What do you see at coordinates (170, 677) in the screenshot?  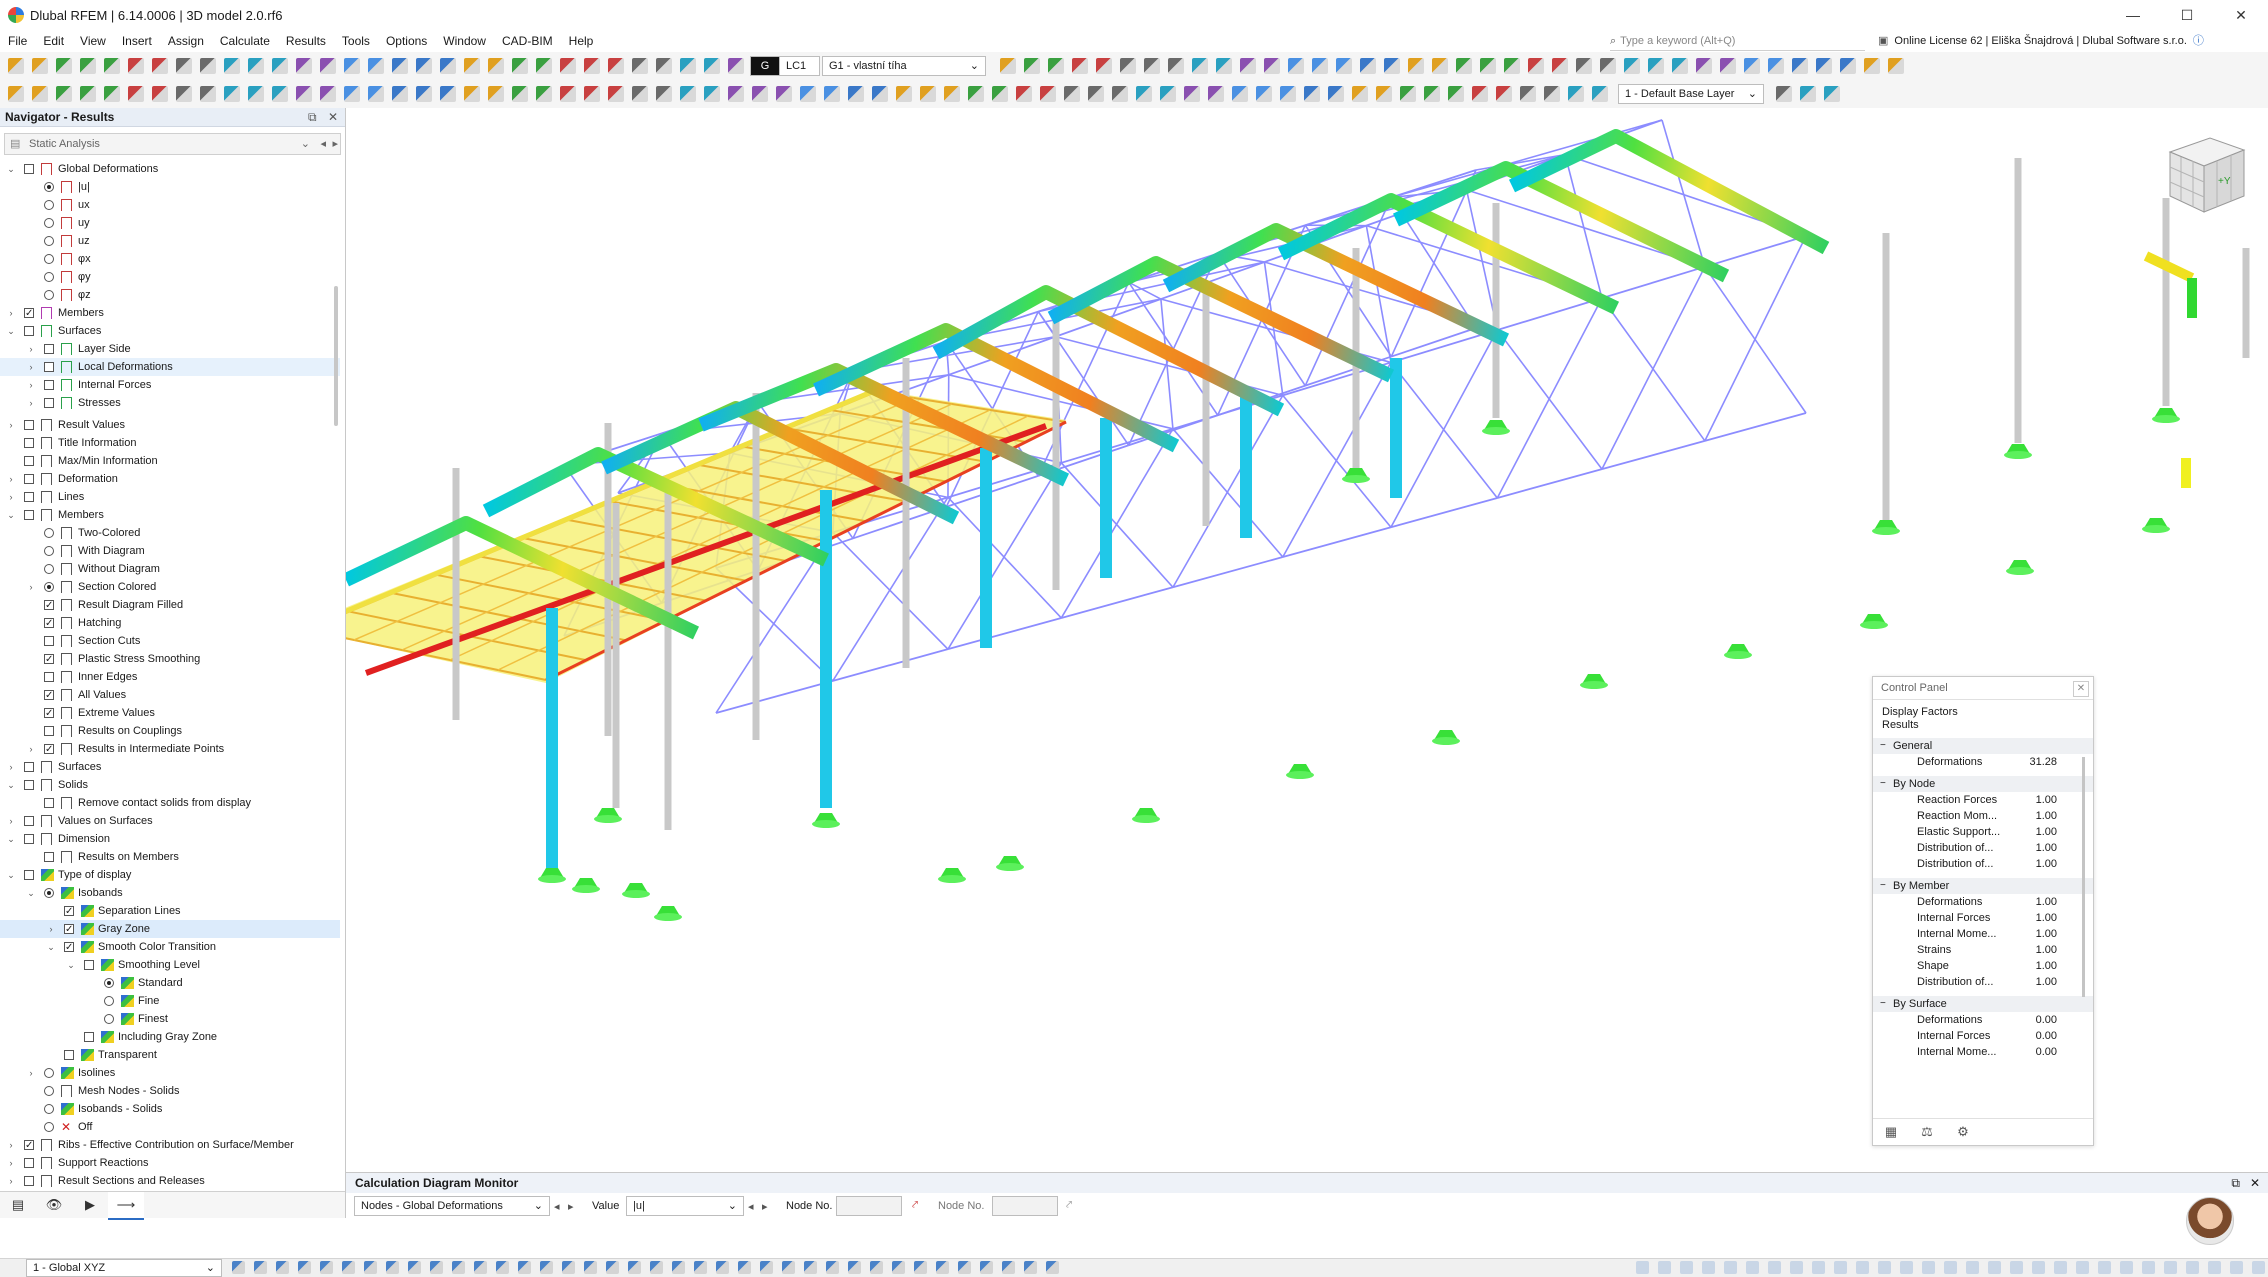 I see `tree-item-inner-edges: Inner Edges` at bounding box center [170, 677].